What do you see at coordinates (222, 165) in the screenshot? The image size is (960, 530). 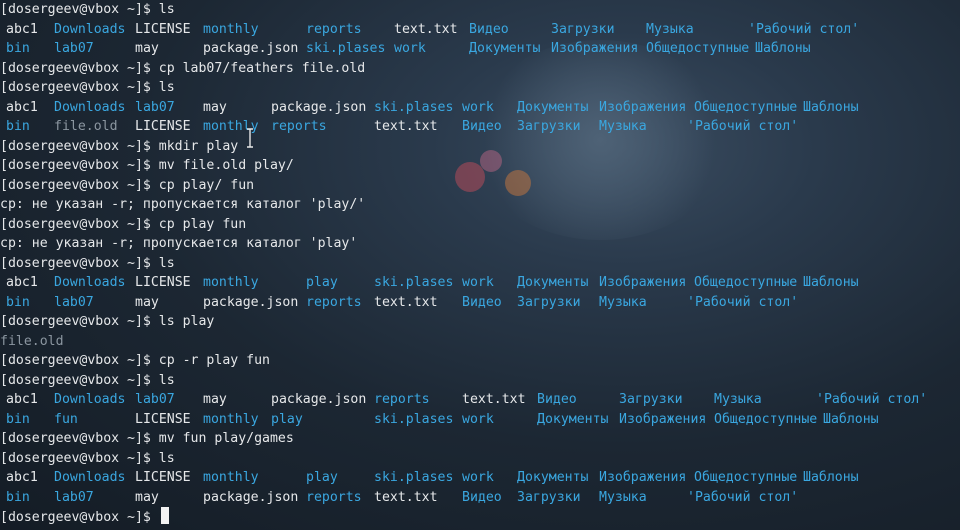 I see `command-text: mv file.old play/` at bounding box center [222, 165].